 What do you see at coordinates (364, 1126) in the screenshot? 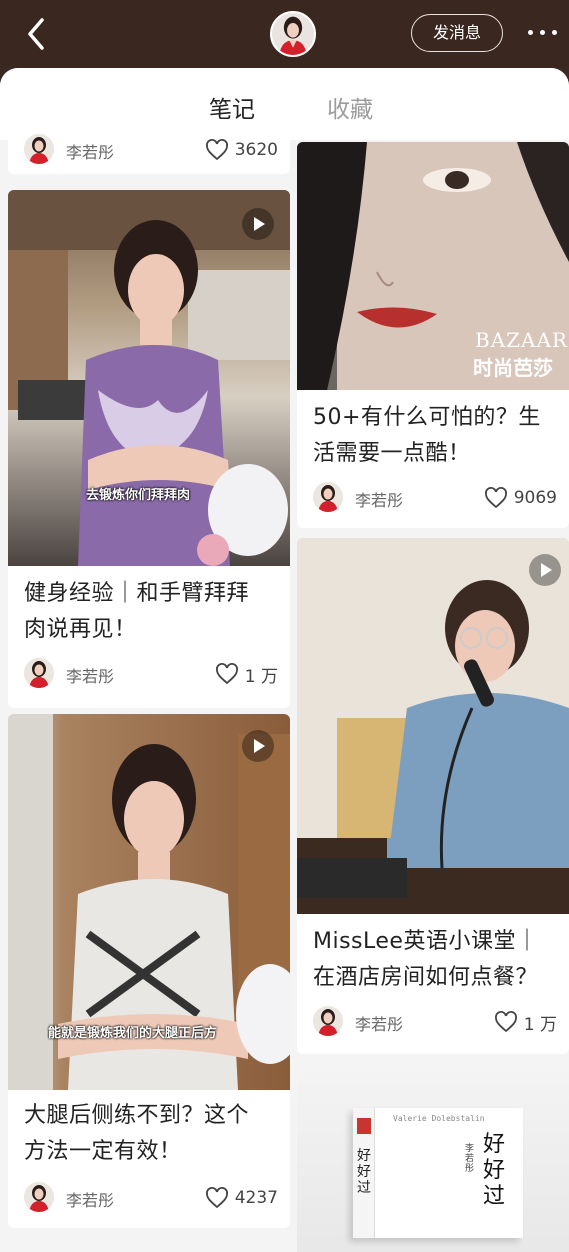
I see `publisher-logo` at bounding box center [364, 1126].